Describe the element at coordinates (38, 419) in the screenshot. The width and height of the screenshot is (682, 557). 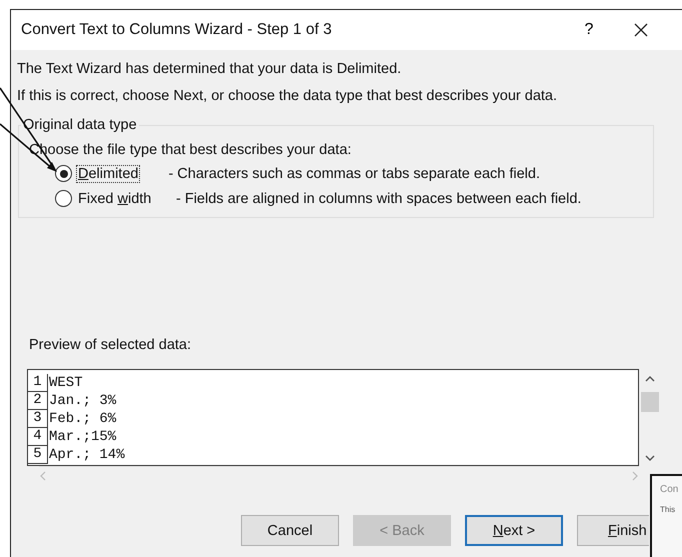
I see `line-number: 3` at that location.